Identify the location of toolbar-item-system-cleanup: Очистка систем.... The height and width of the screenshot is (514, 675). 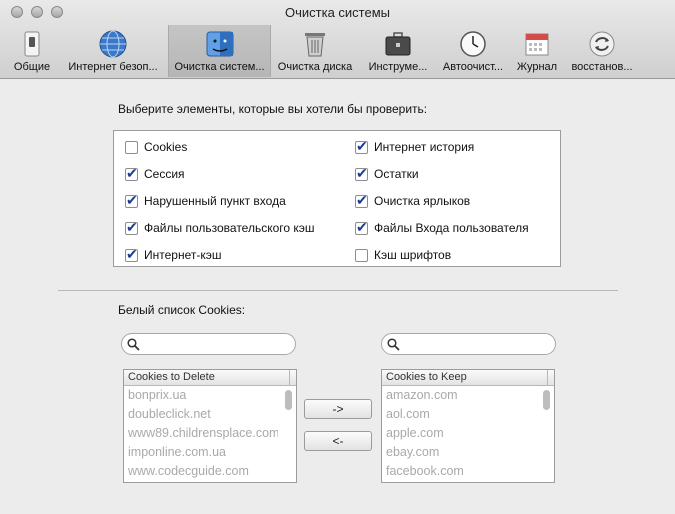
(219, 51).